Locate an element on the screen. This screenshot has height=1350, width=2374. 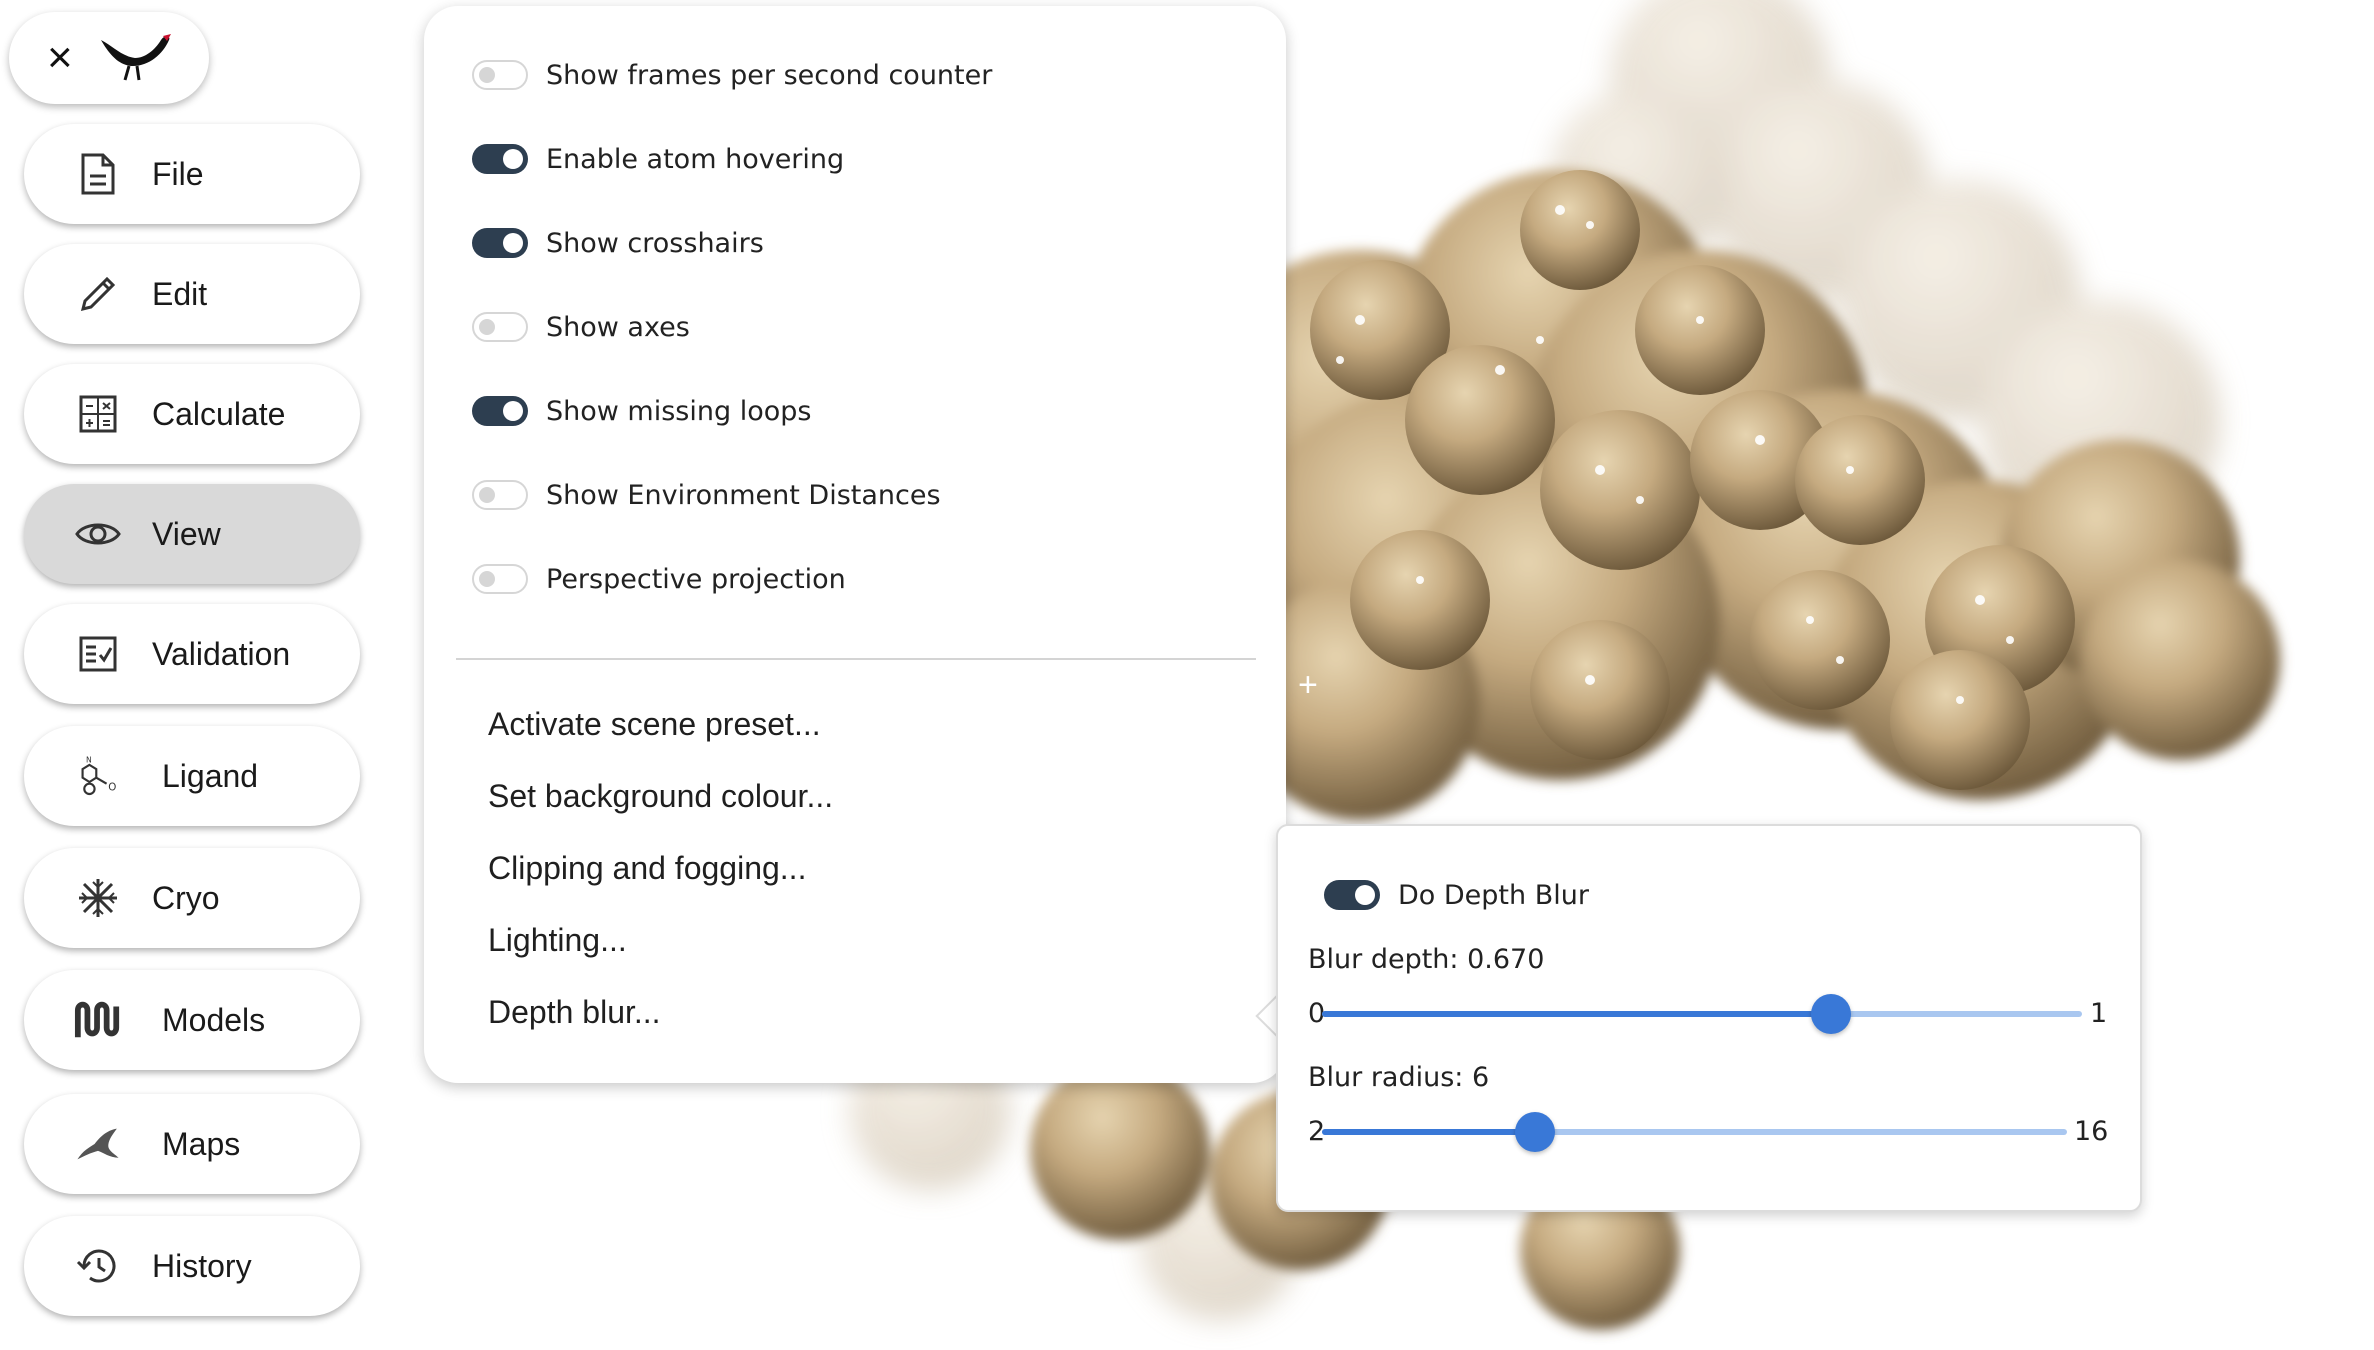
toggle-do-depth-blur: Do Depth Blur is located at coordinates (1456, 895).